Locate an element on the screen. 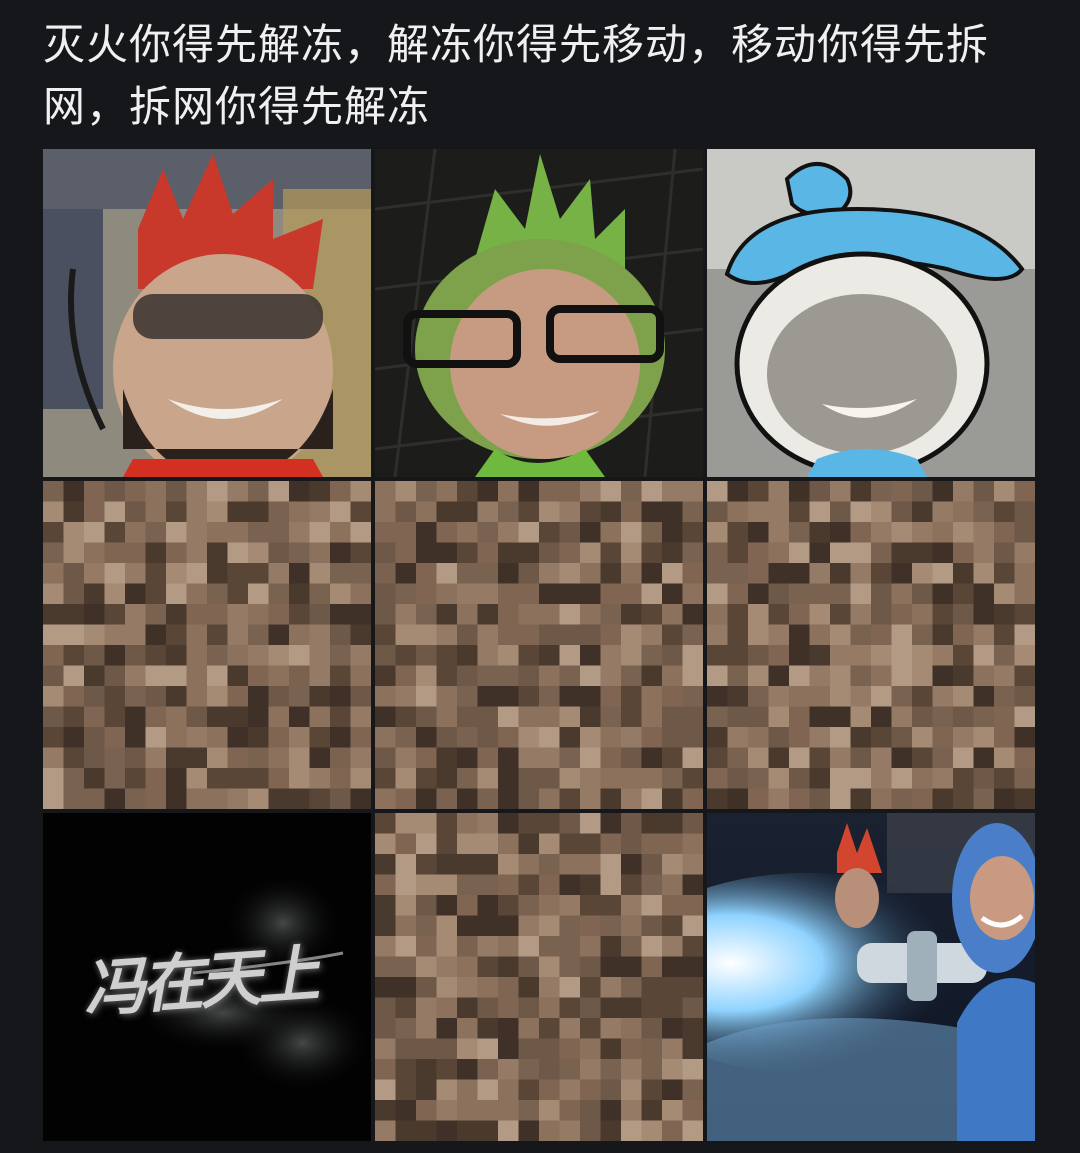 This screenshot has width=1080, height=1153. blue-character-ice-blaster-scene-image is located at coordinates (871, 977).